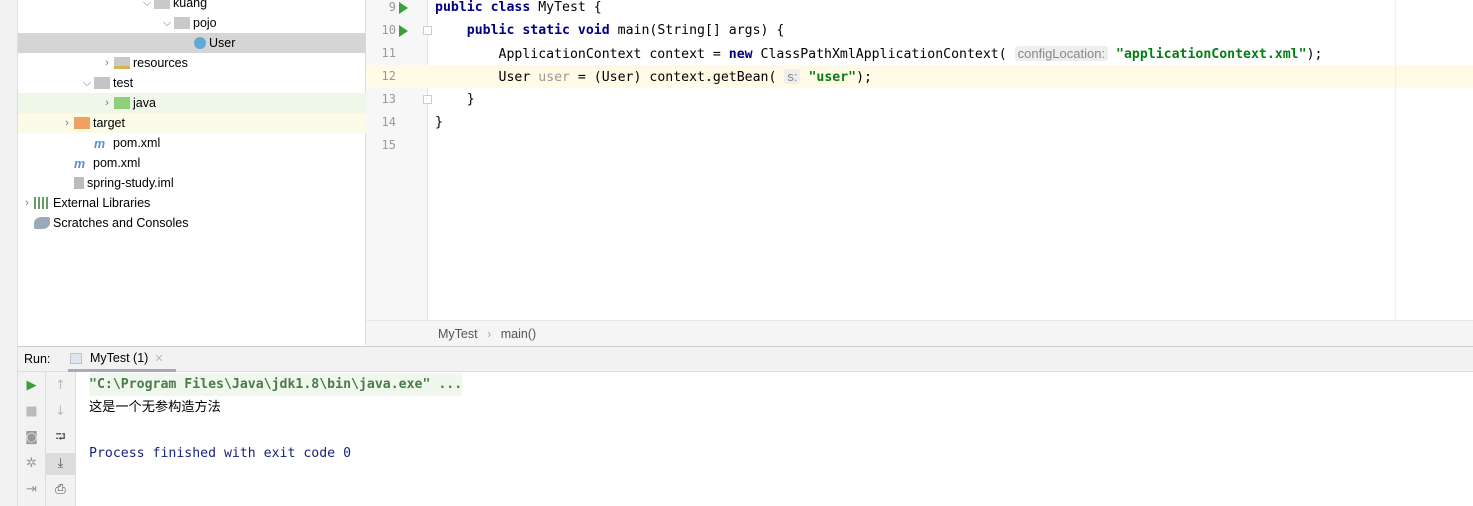 The image size is (1473, 506). What do you see at coordinates (542, 30) in the screenshot?
I see `code-token: public static void` at bounding box center [542, 30].